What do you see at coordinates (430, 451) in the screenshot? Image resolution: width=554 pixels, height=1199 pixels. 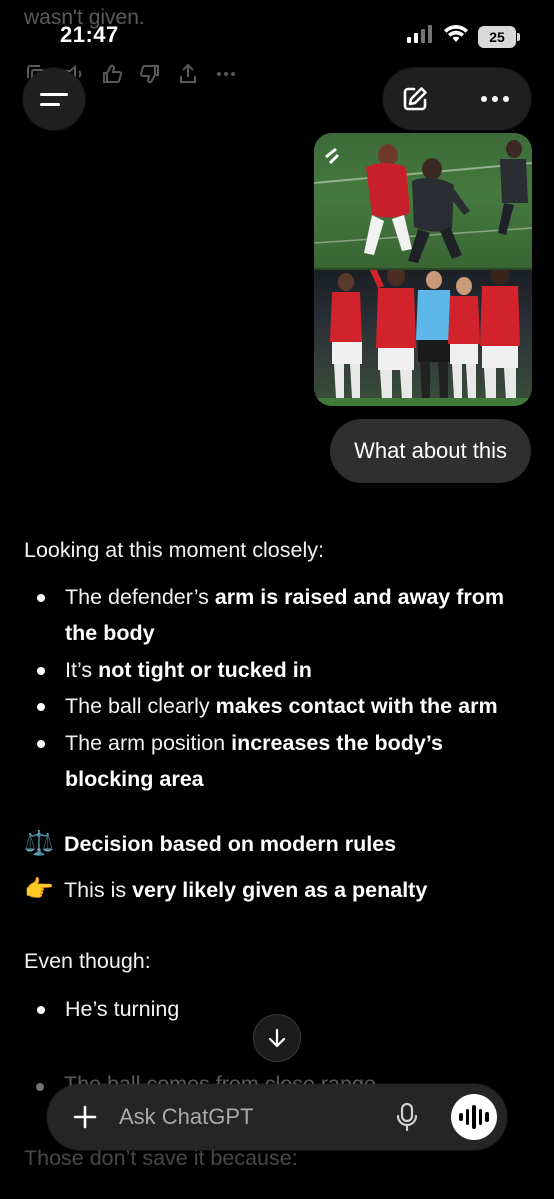 I see `user-message-bubble: What about this` at bounding box center [430, 451].